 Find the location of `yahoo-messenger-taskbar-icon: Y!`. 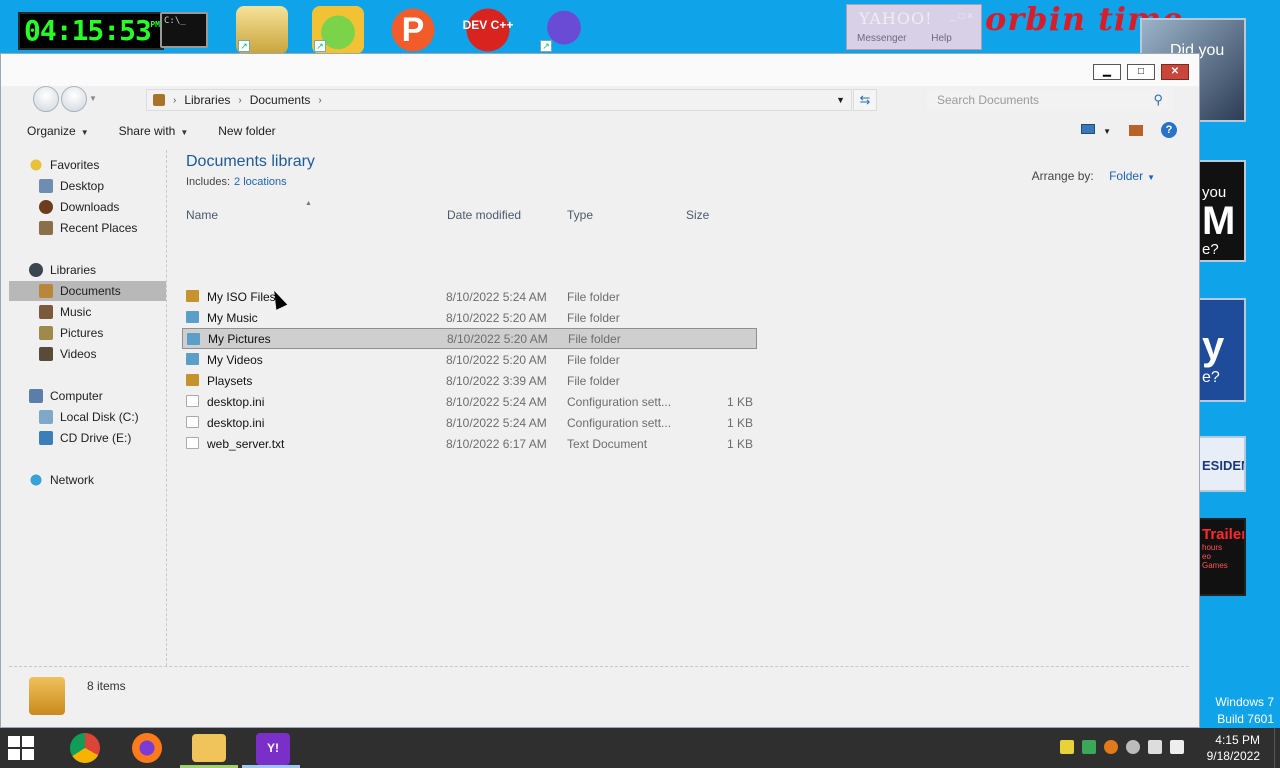

yahoo-messenger-taskbar-icon: Y! is located at coordinates (273, 749).